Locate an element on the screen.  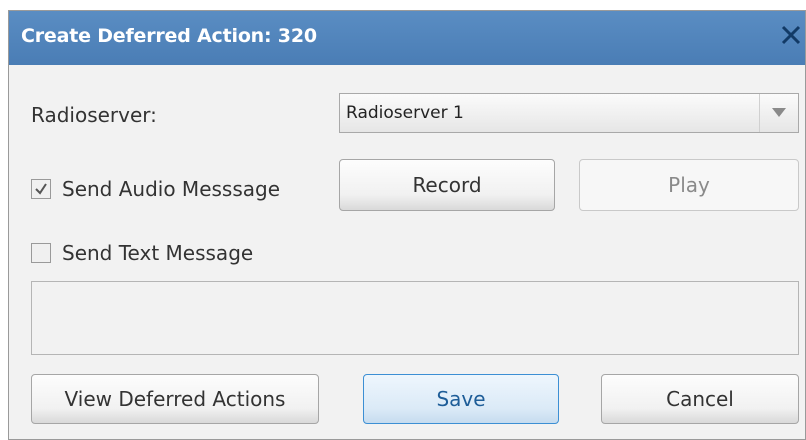
checkmark-icon is located at coordinates (41, 189).